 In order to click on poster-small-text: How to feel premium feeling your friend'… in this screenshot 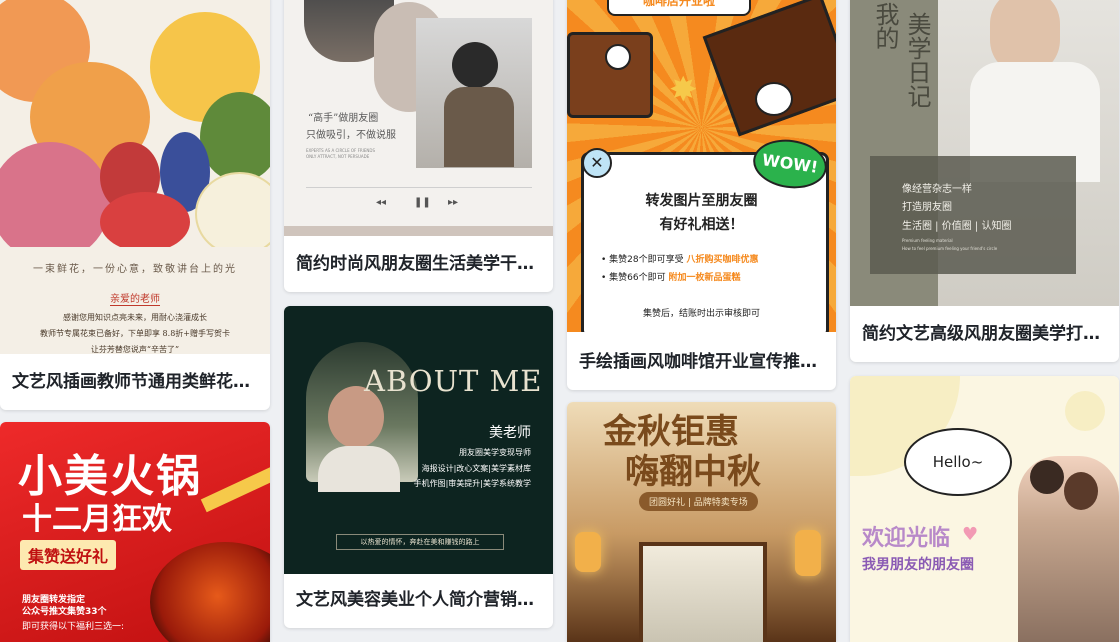, I will do `click(950, 248)`.